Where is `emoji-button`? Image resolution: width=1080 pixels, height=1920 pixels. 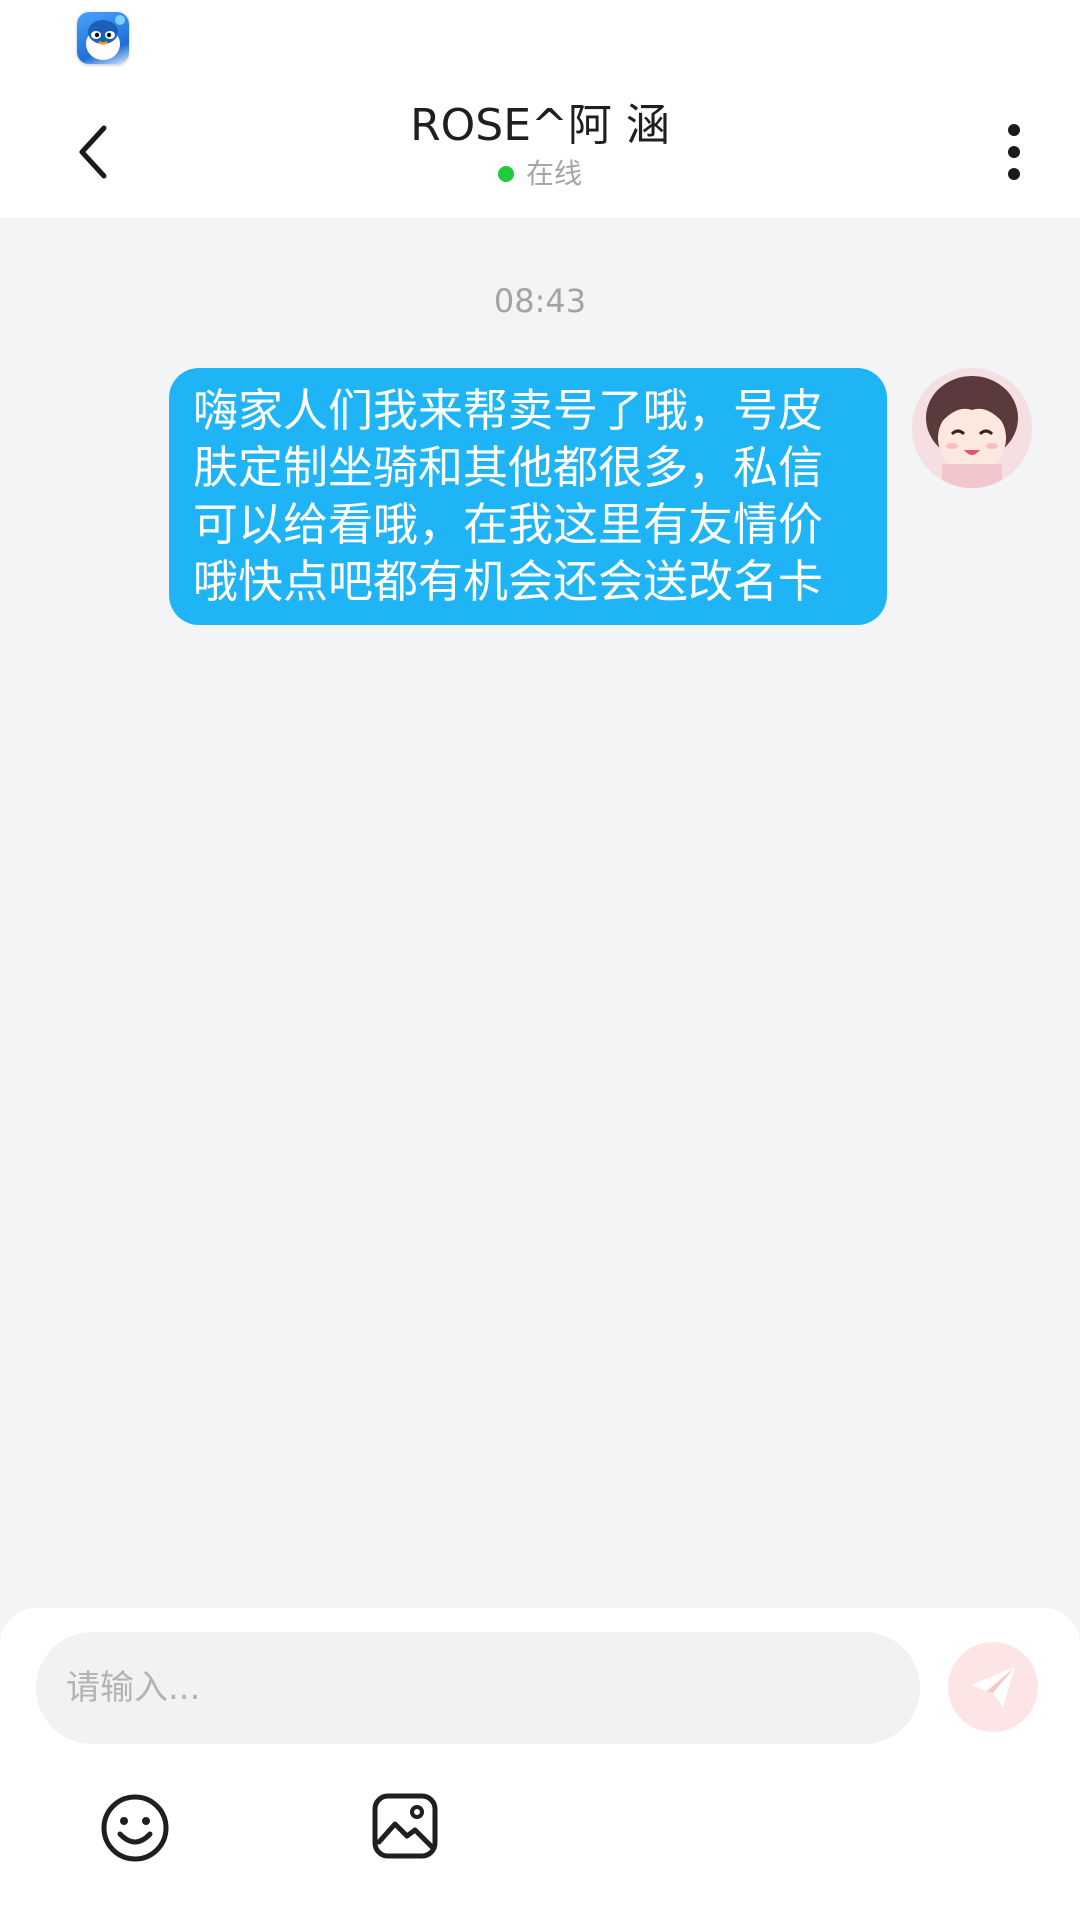 emoji-button is located at coordinates (135, 1828).